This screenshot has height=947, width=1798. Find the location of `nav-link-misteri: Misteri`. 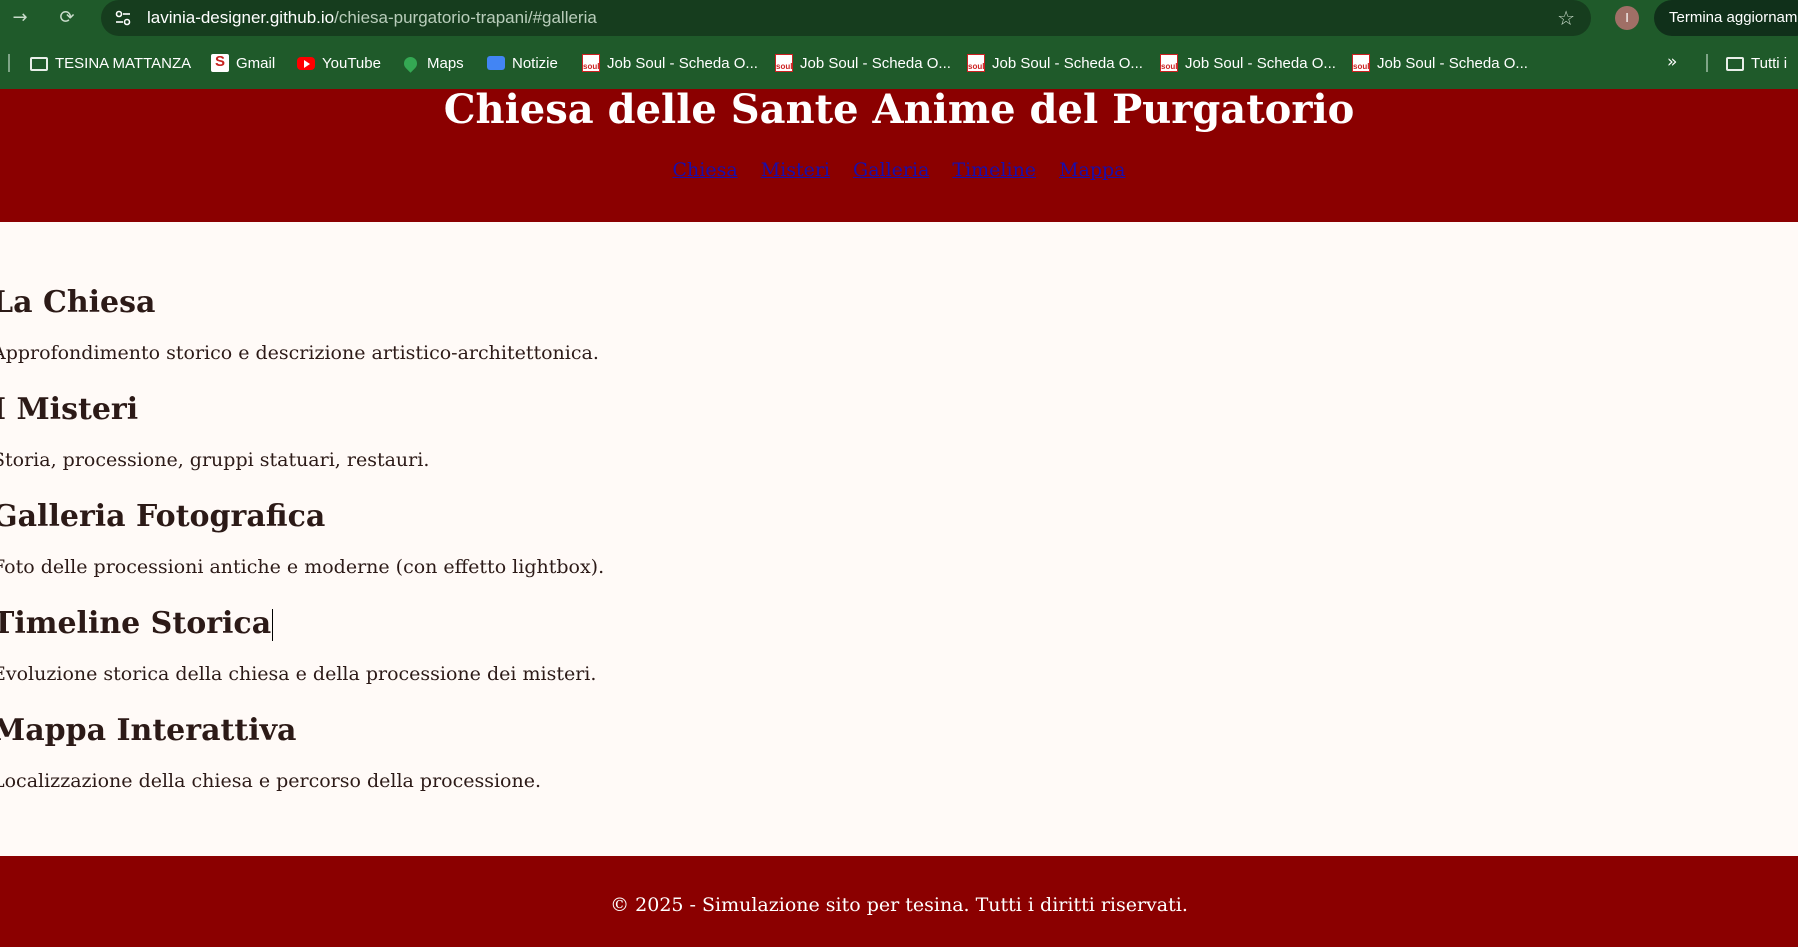

nav-link-misteri: Misteri is located at coordinates (795, 170).